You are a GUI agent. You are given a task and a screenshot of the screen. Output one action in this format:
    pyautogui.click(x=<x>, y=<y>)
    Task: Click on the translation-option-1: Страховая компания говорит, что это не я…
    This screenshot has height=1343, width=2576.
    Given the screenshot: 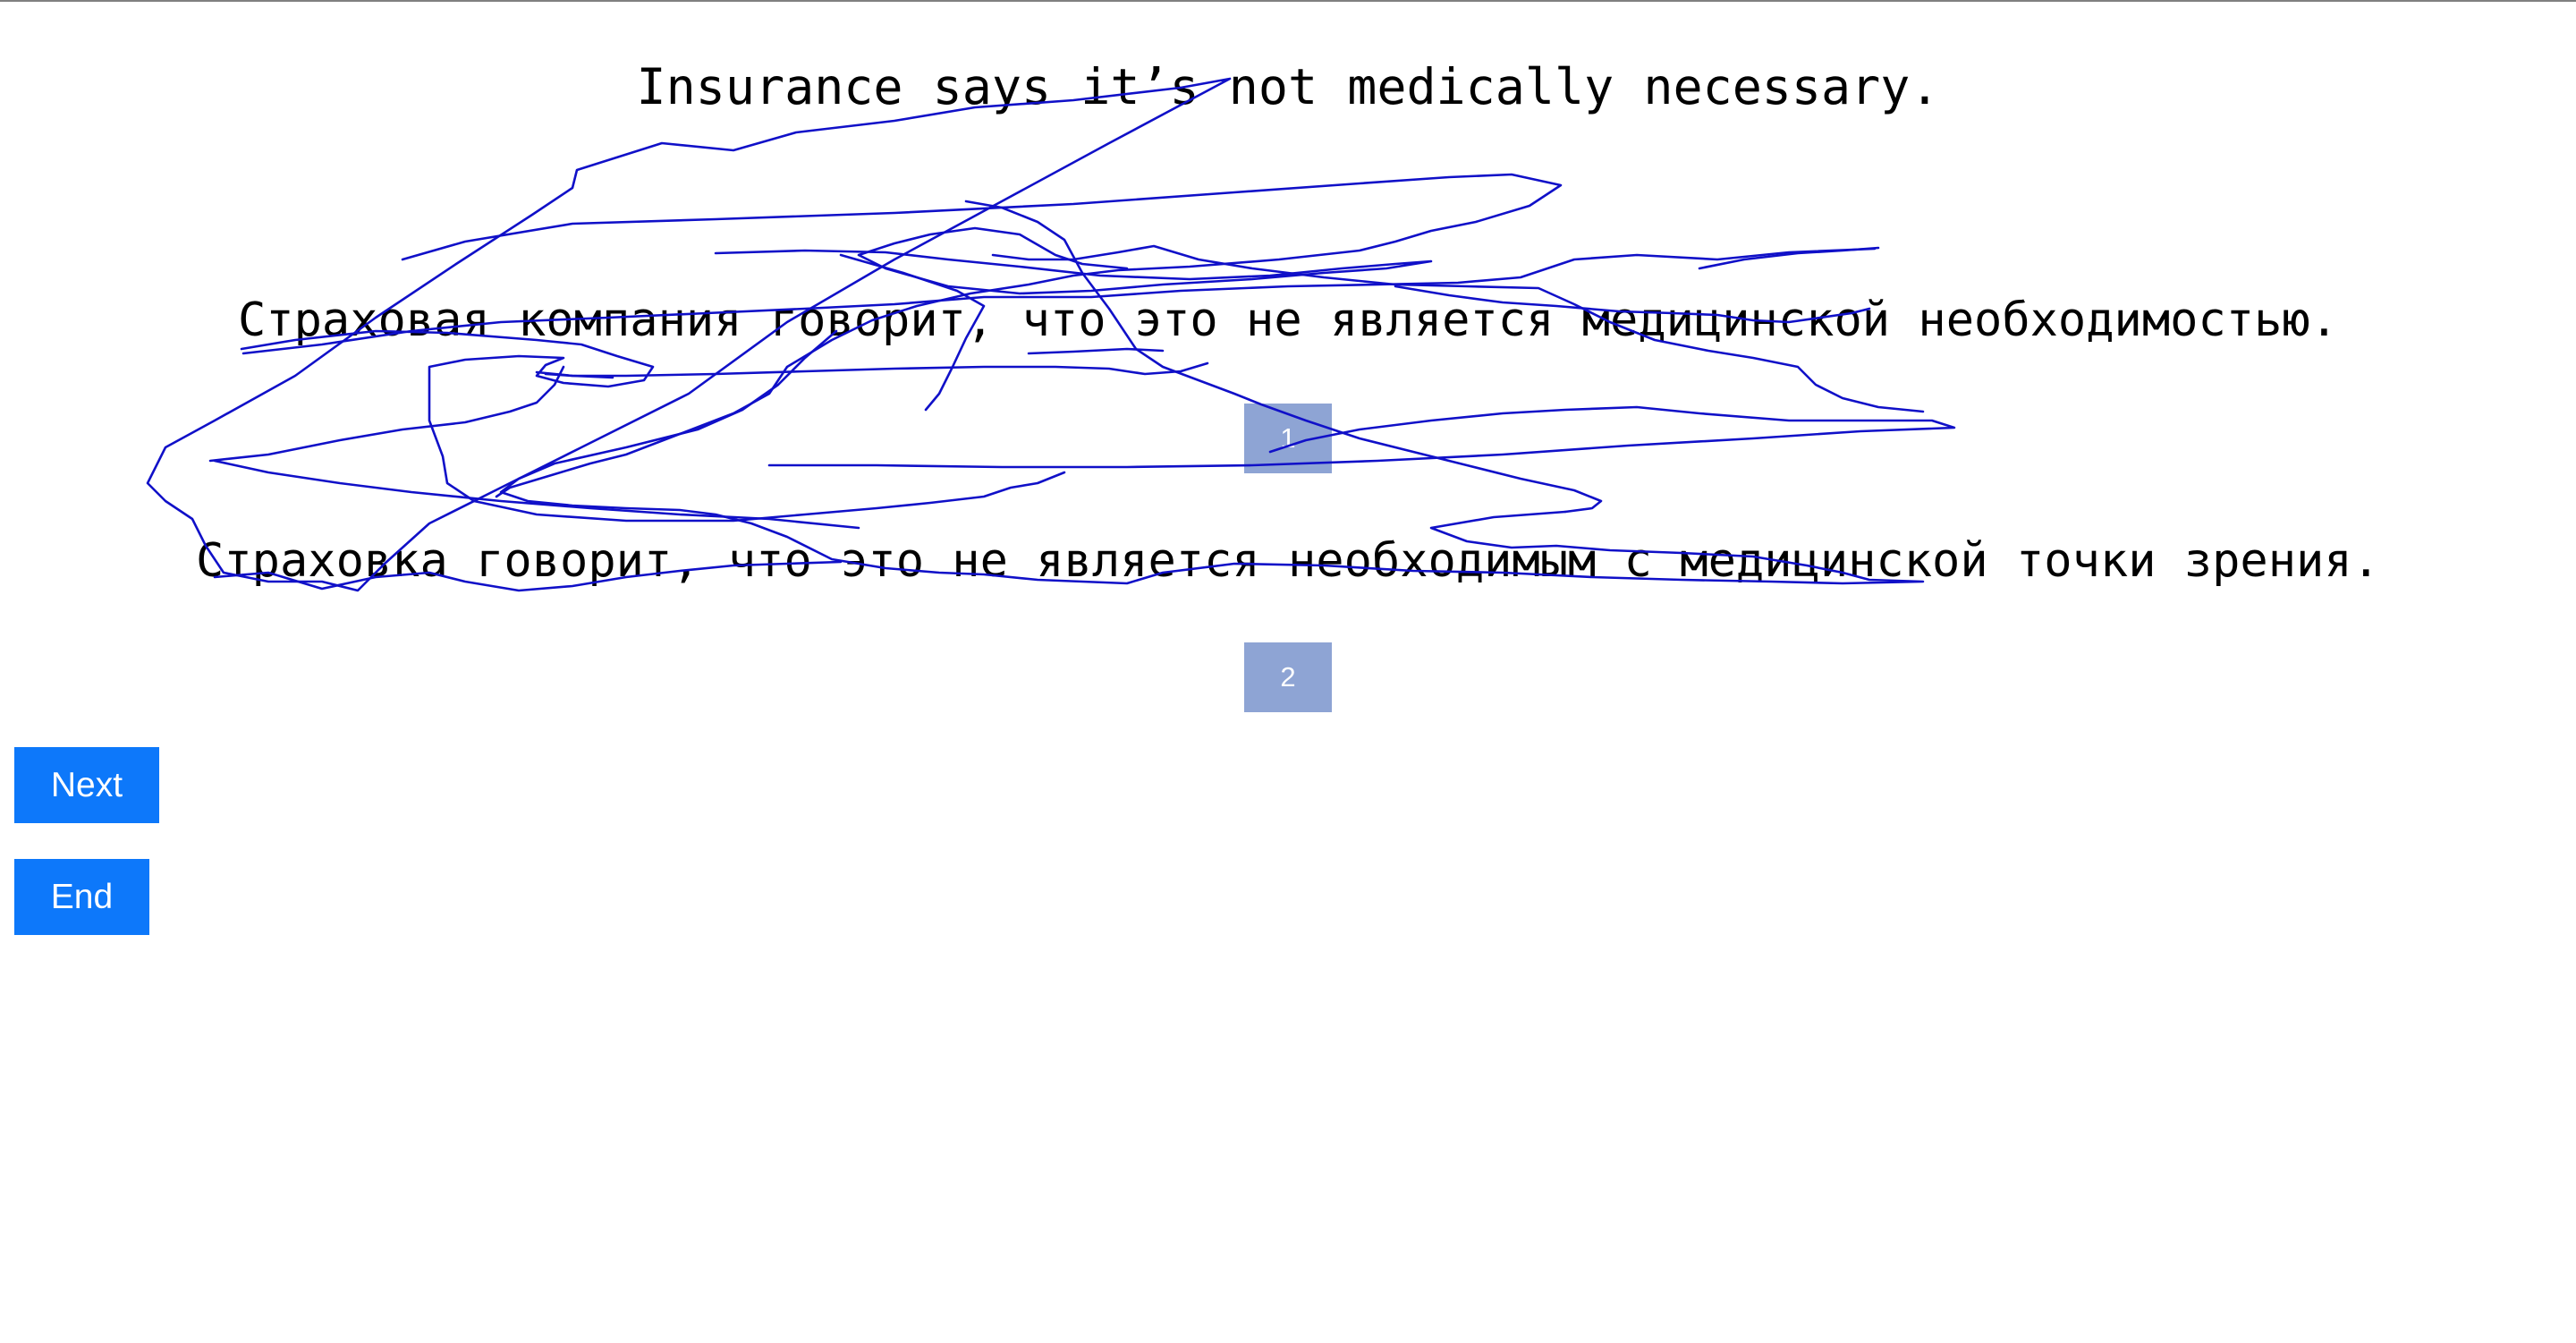 What is the action you would take?
    pyautogui.click(x=1288, y=320)
    